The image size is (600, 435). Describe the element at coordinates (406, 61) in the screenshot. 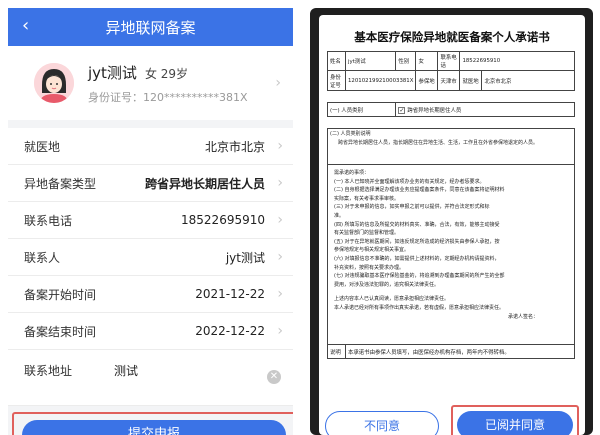

I see `gender-label: 性别` at that location.